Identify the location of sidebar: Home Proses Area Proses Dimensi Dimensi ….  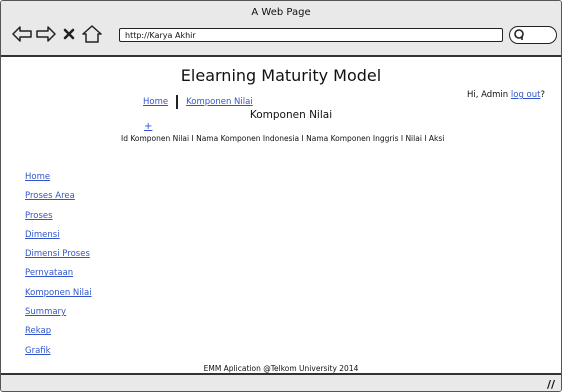
(58, 239).